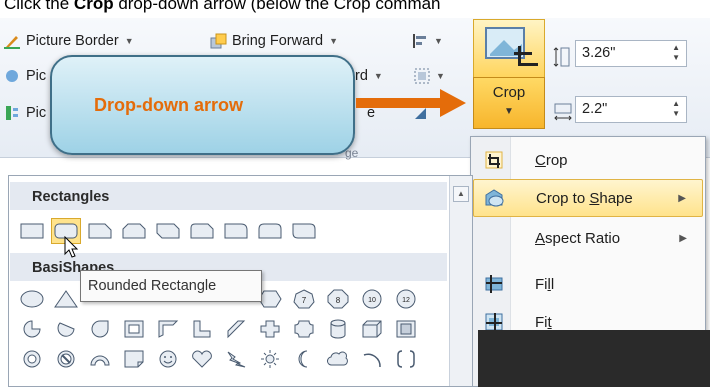 Image resolution: width=710 pixels, height=387 pixels. Describe the element at coordinates (562, 111) in the screenshot. I see `shape-width-icon` at that location.